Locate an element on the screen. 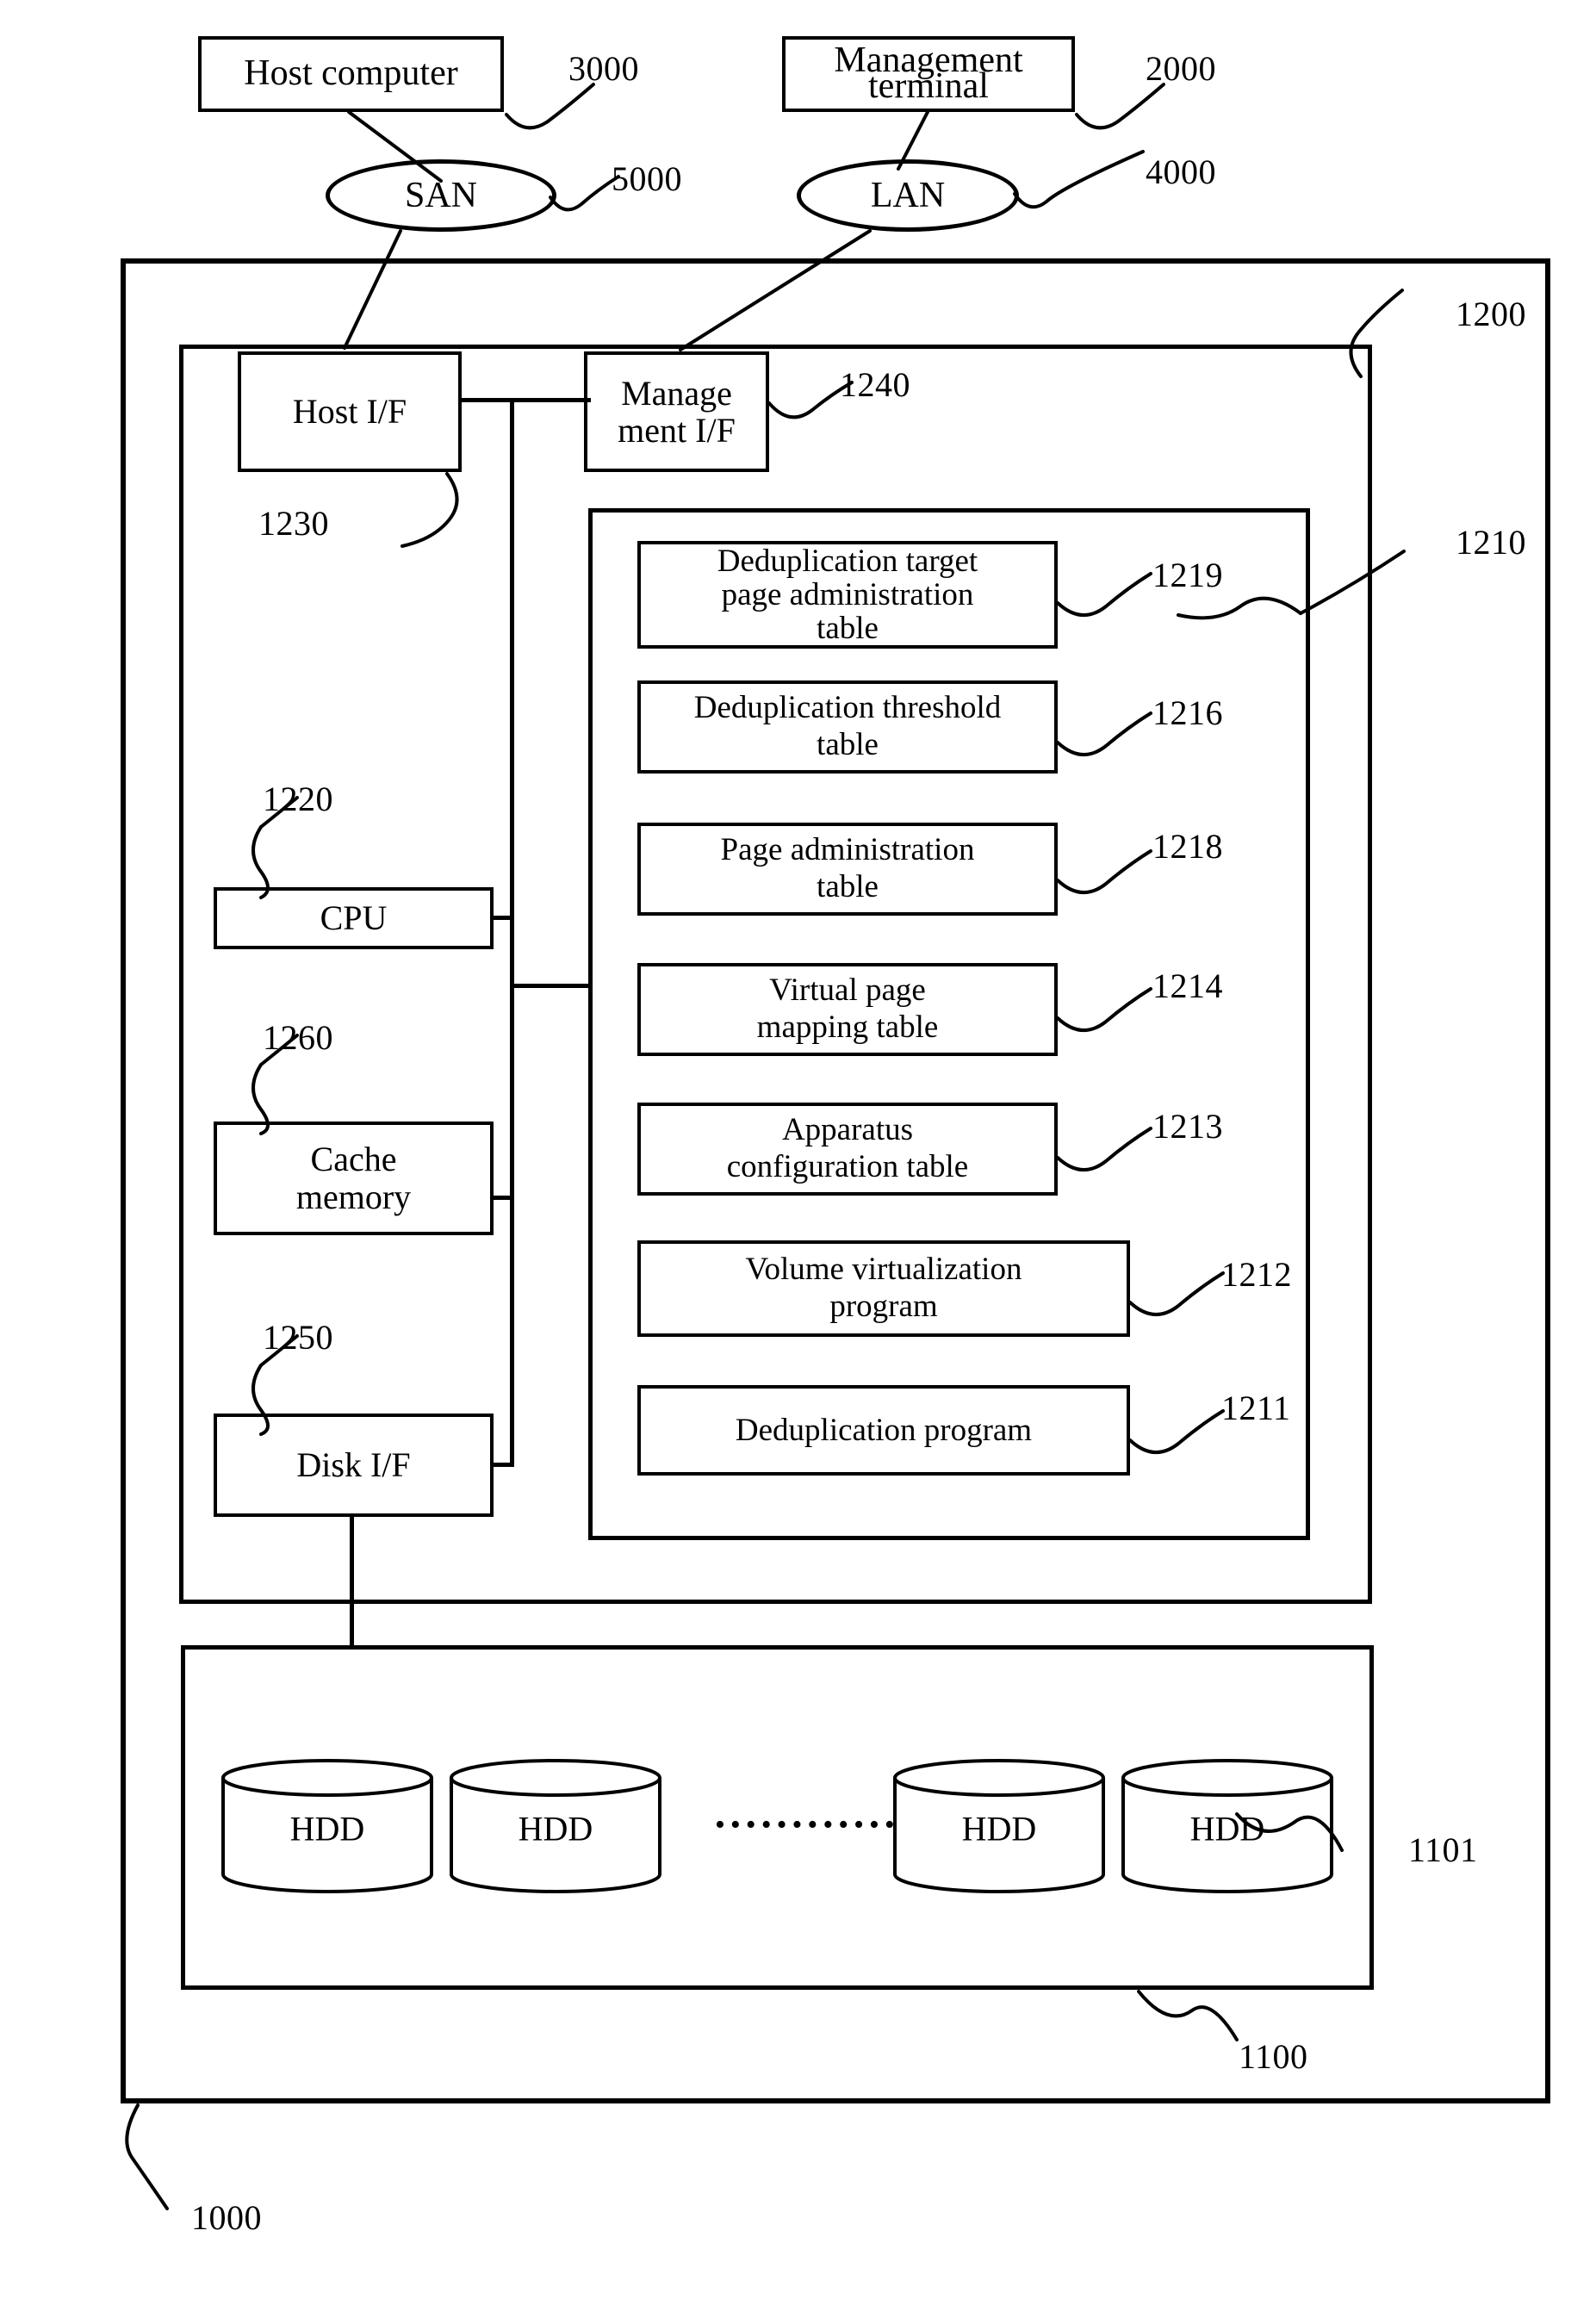 The height and width of the screenshot is (2299, 1596). disk-if-box: Disk I/F is located at coordinates (354, 1465).